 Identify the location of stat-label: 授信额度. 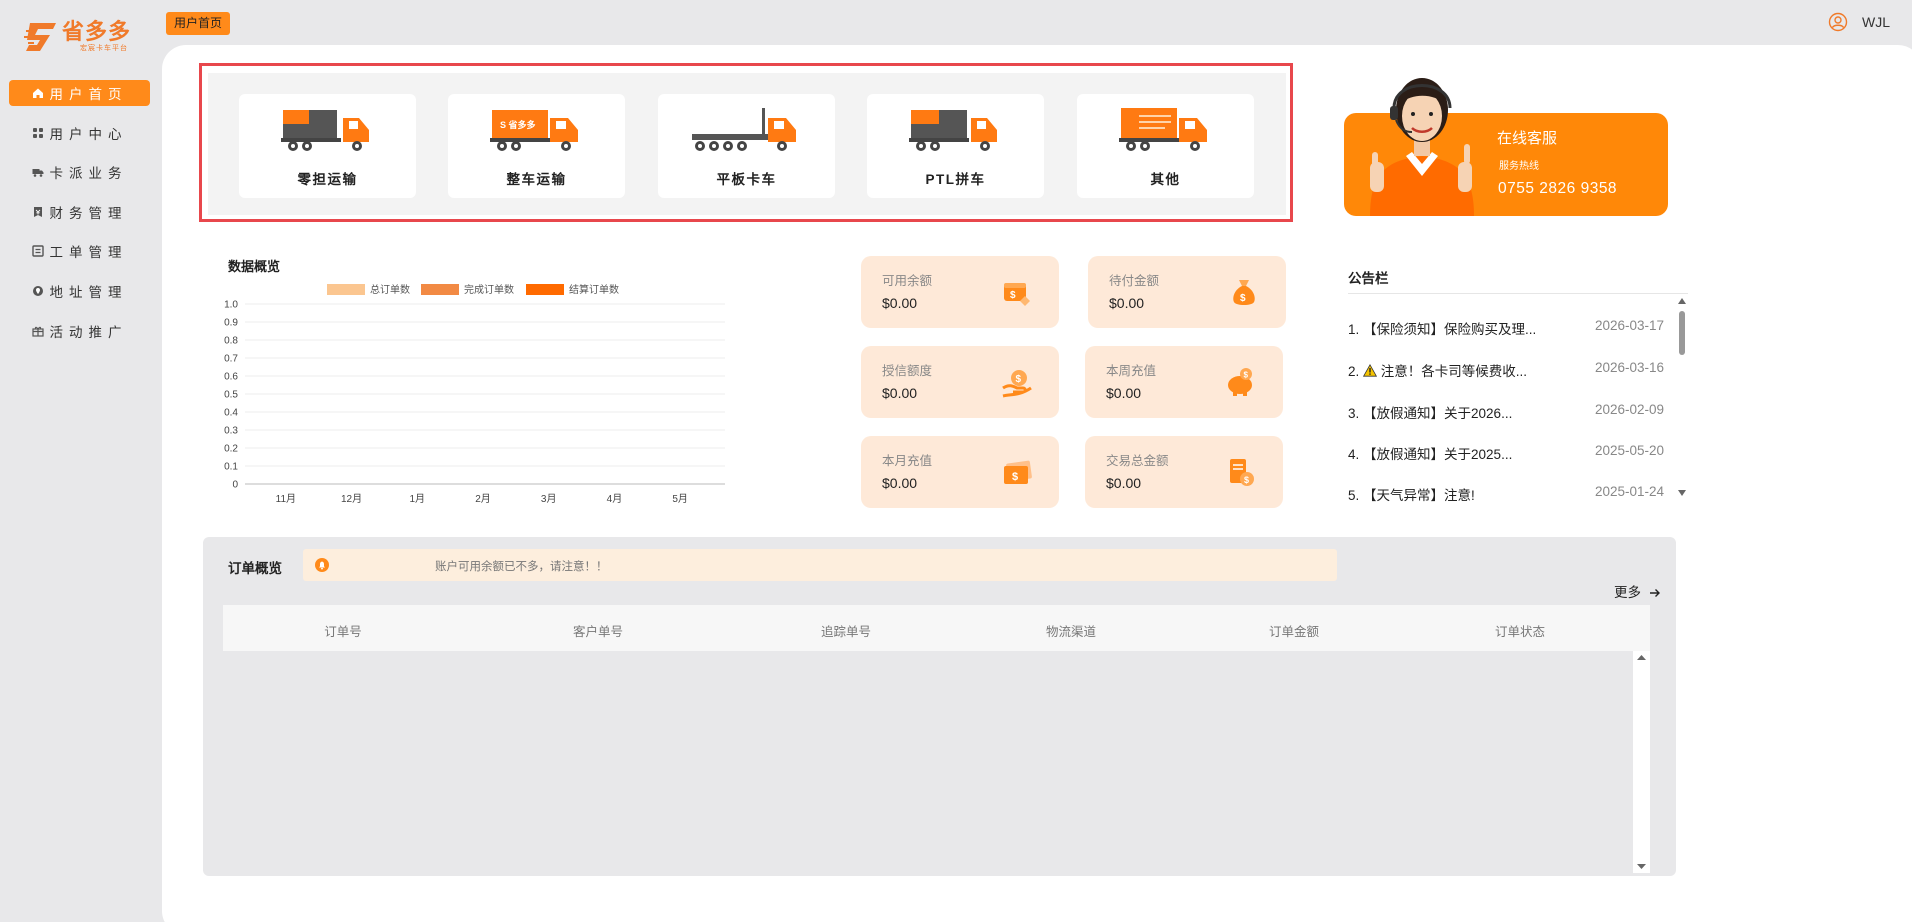
(907, 371).